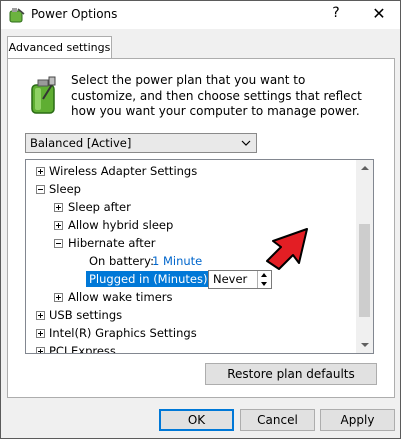  I want to click on on-battery-value-link: 1 Minute, so click(177, 261).